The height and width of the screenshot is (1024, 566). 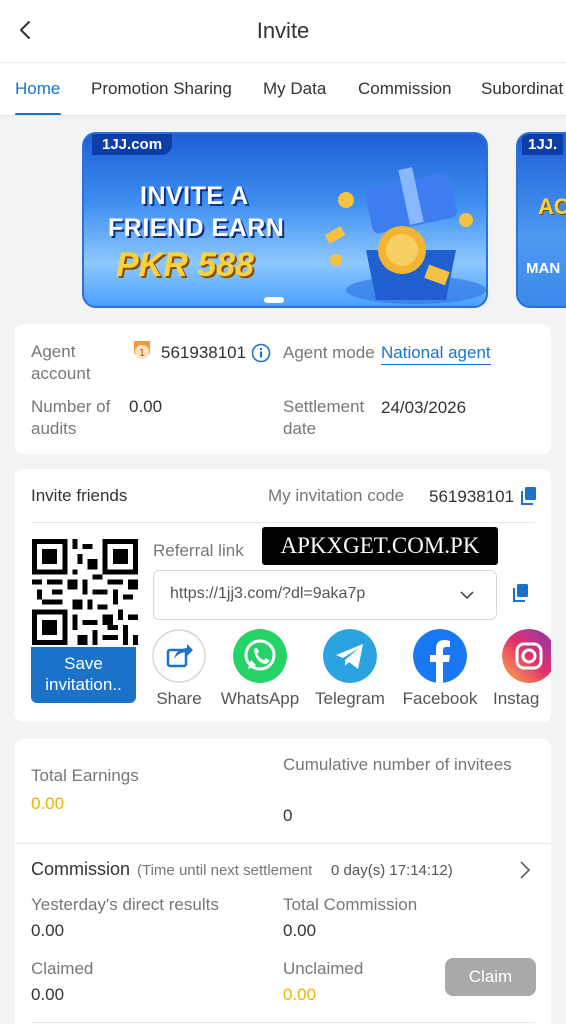 What do you see at coordinates (323, 968) in the screenshot?
I see `unclaimed-label: Unclaimed` at bounding box center [323, 968].